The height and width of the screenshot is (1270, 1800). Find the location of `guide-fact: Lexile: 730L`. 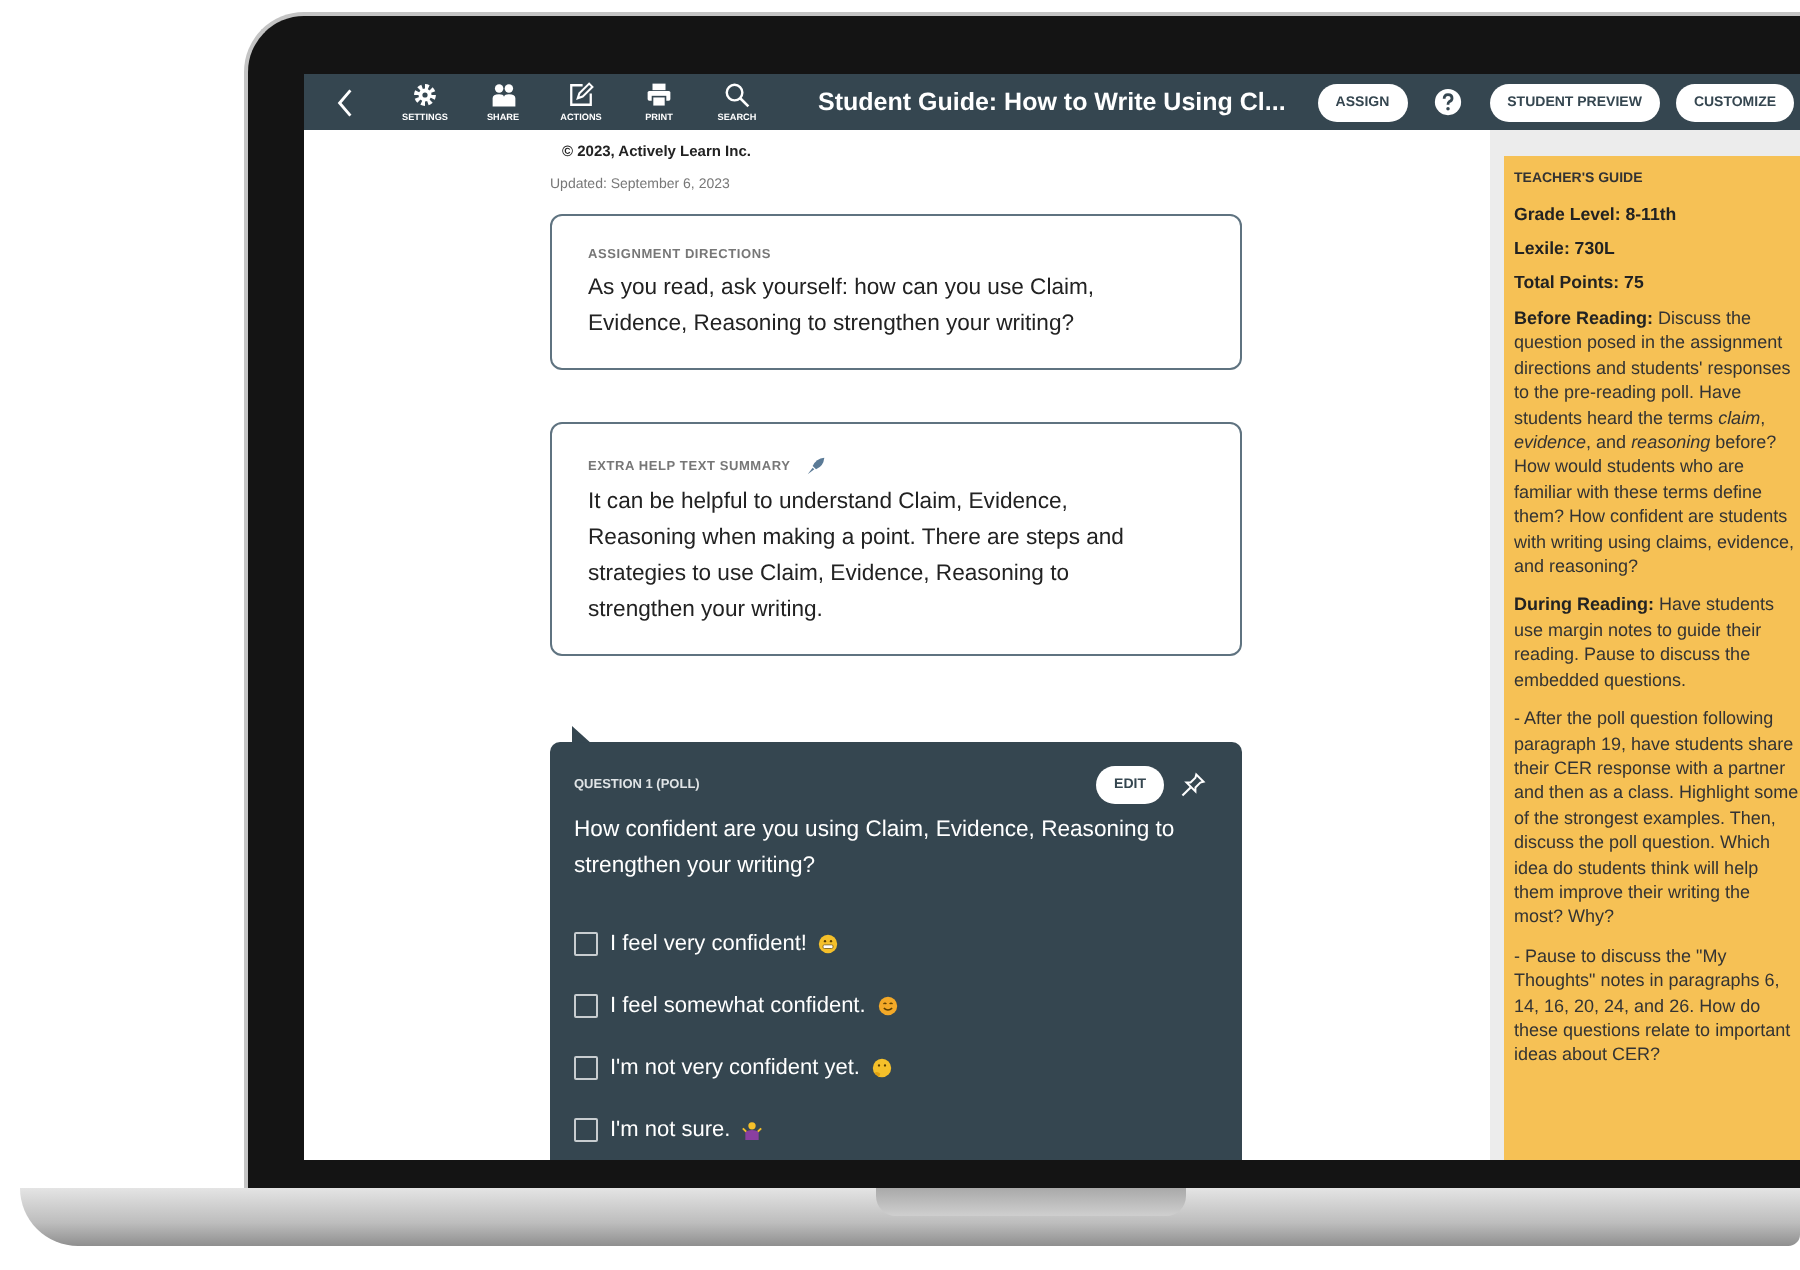

guide-fact: Lexile: 730L is located at coordinates (1565, 248).